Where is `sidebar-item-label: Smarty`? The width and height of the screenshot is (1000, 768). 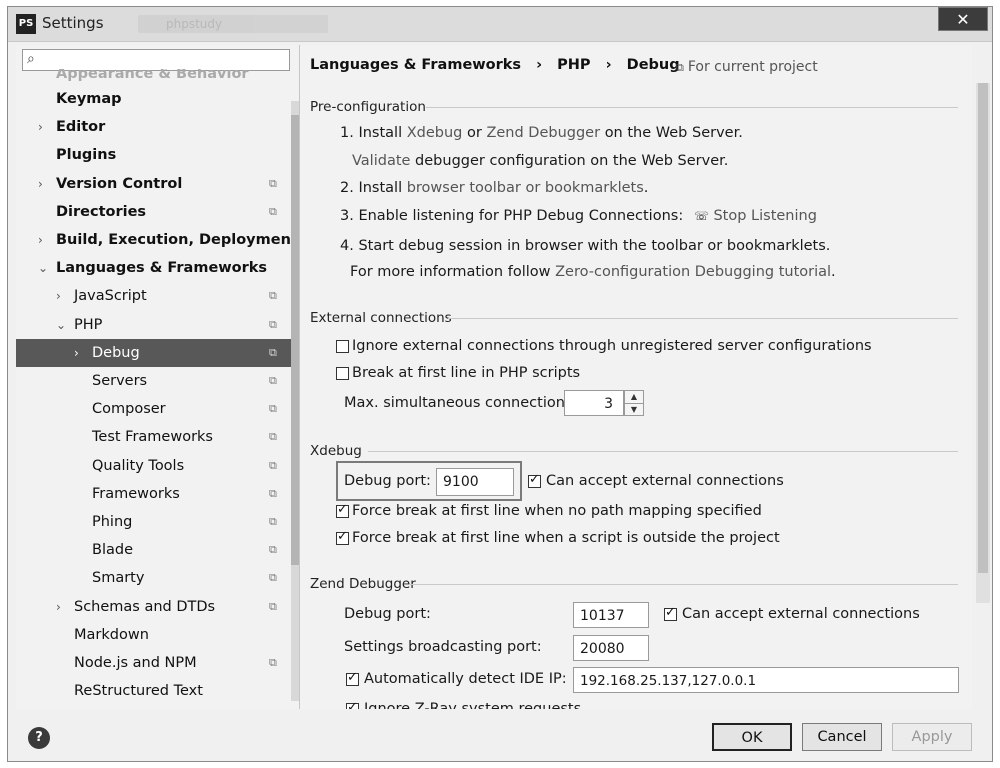
sidebar-item-label: Smarty is located at coordinates (118, 578).